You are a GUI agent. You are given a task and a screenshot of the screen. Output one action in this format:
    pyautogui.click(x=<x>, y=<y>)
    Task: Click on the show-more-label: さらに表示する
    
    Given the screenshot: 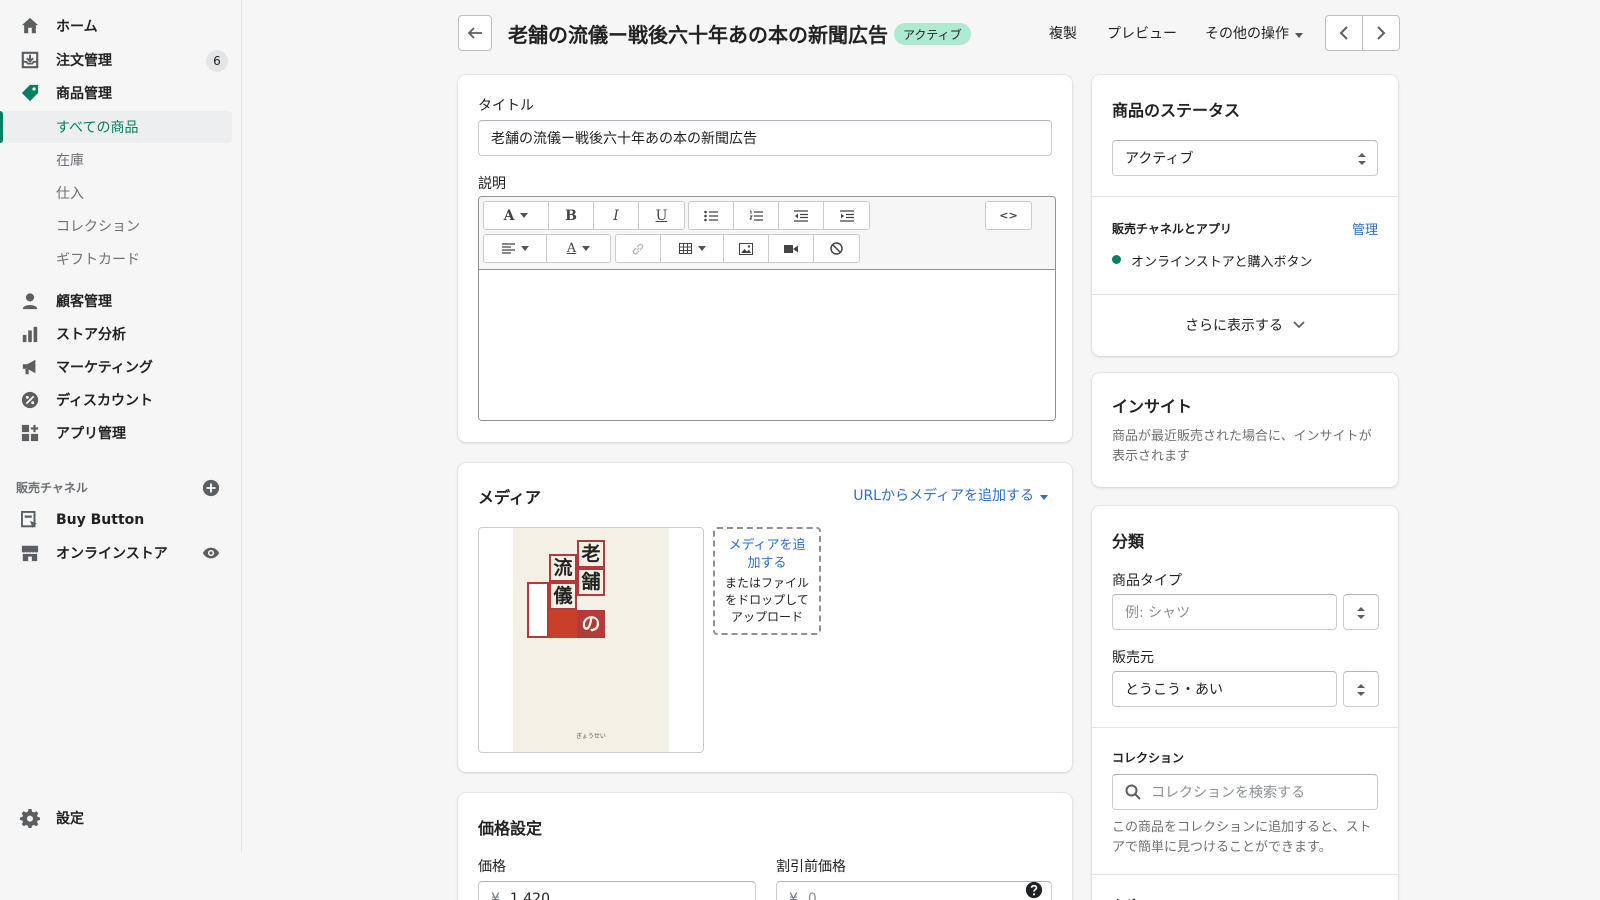 What is the action you would take?
    pyautogui.click(x=1234, y=326)
    